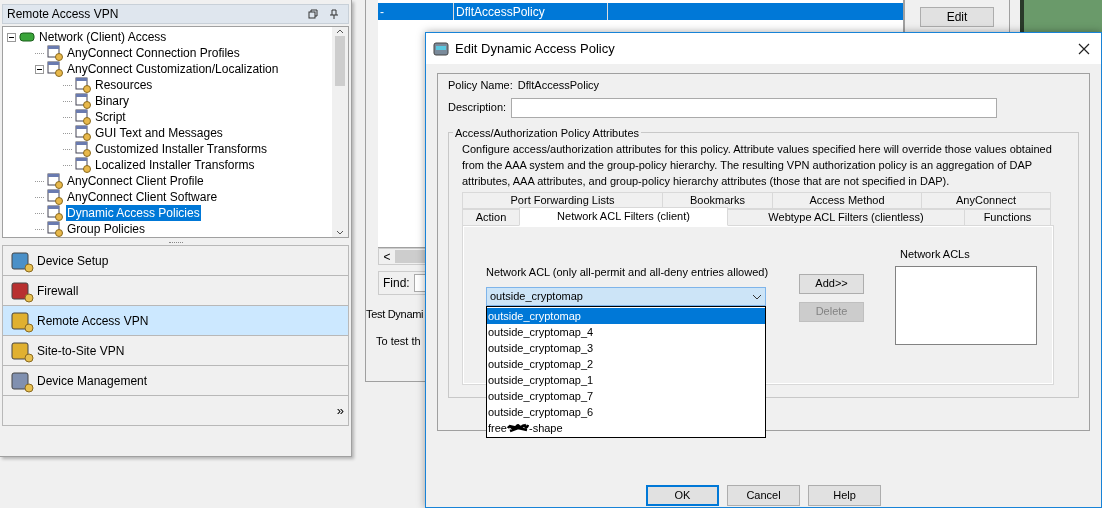 Image resolution: width=1102 pixels, height=508 pixels. Describe the element at coordinates (110, 117) in the screenshot. I see `tree-item: Script` at that location.